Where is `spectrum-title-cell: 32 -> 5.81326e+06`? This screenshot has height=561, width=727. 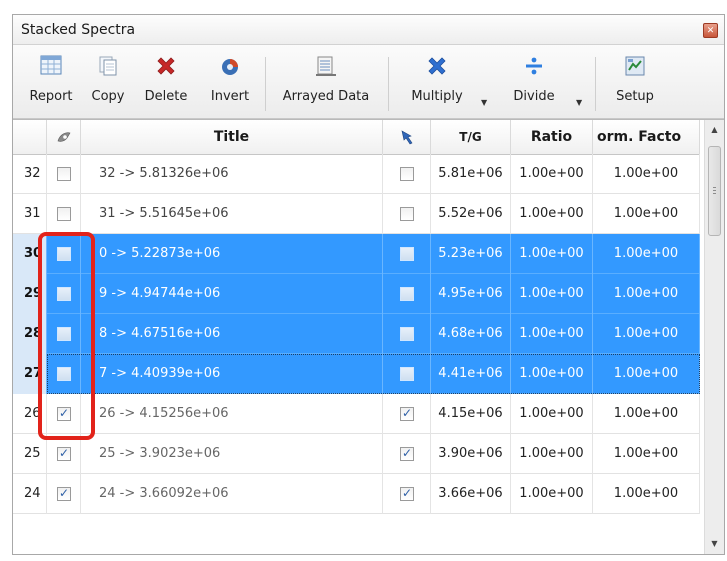
spectrum-title-cell: 32 -> 5.81326e+06 is located at coordinates (232, 174).